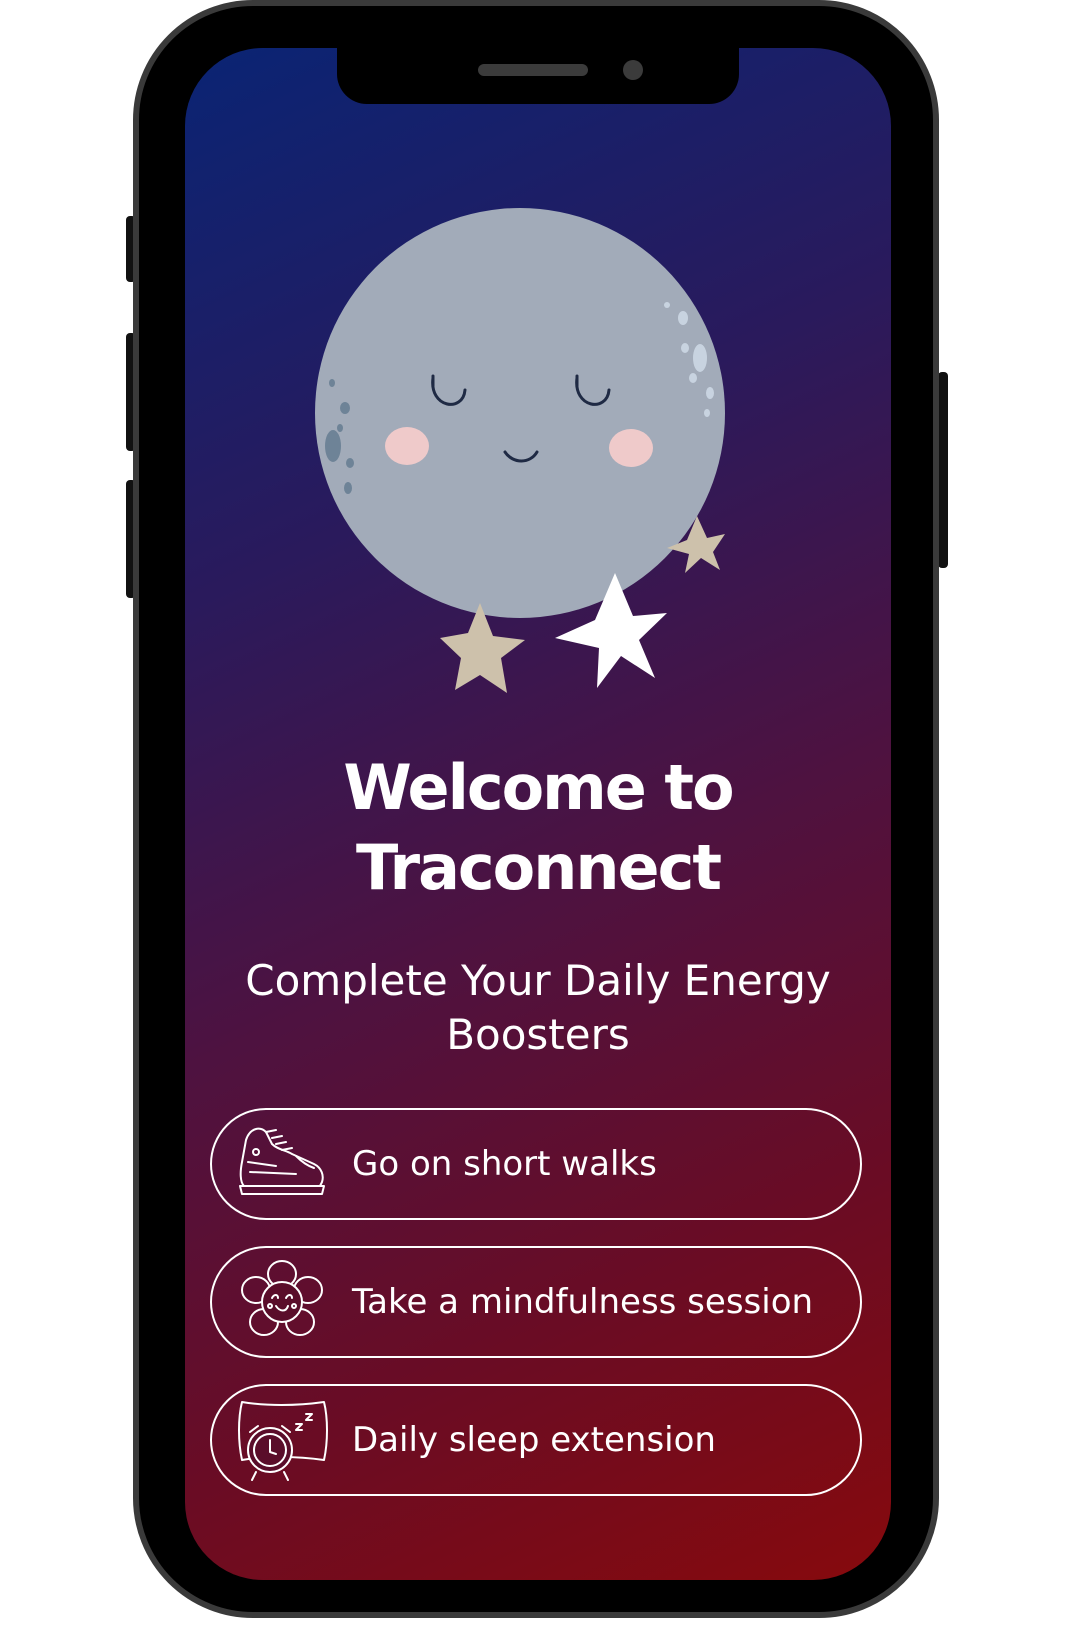 The image size is (1076, 1628). I want to click on power-button, so click(943, 470).